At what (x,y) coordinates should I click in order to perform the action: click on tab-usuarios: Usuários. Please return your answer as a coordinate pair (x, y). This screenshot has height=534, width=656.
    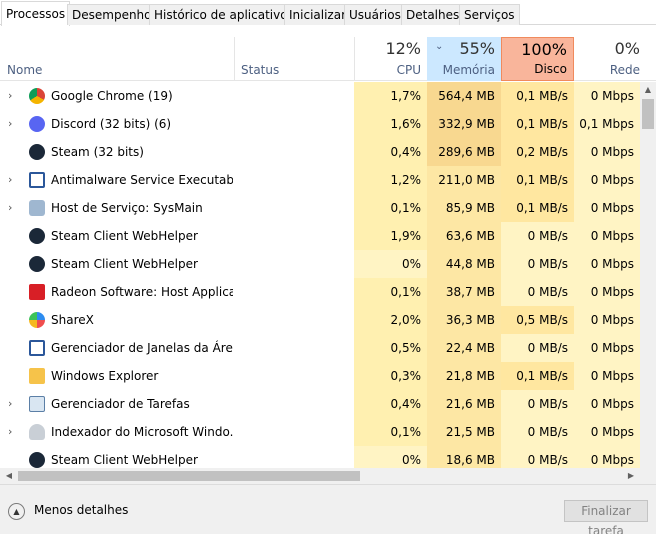
    Looking at the image, I should click on (375, 14).